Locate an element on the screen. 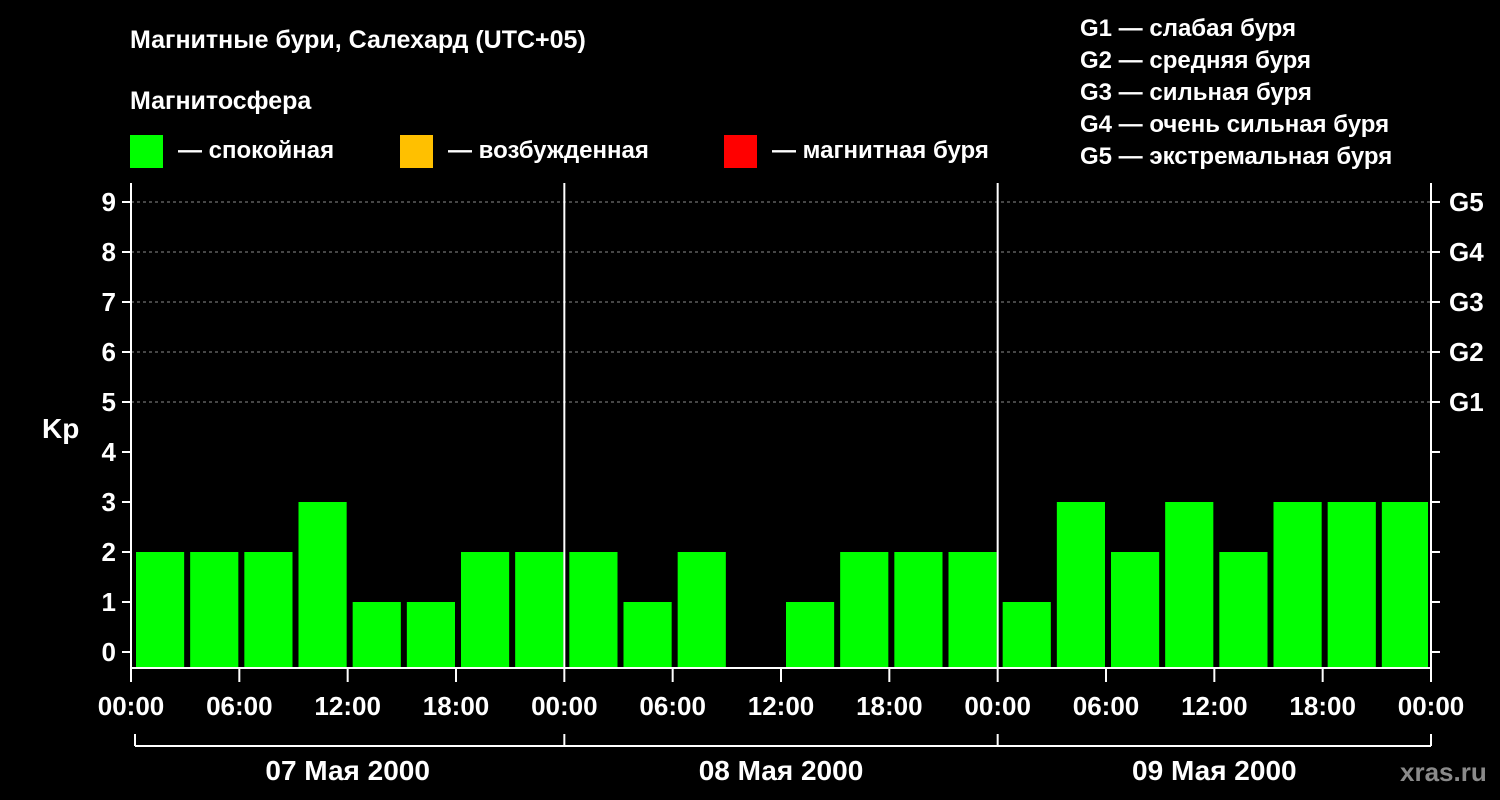  y-tick-label: 9 is located at coordinates (109, 202).